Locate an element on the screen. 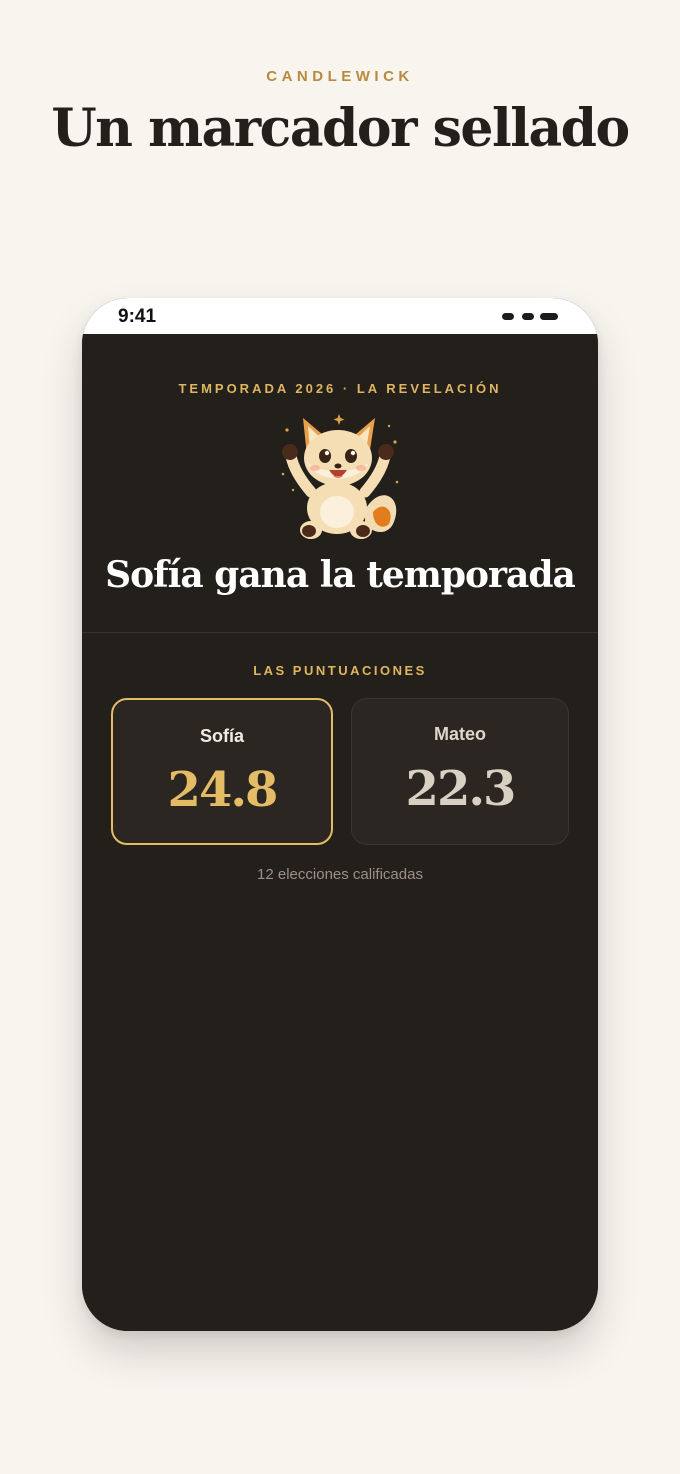 The height and width of the screenshot is (1474, 680). player-score: 24.8 is located at coordinates (223, 790).